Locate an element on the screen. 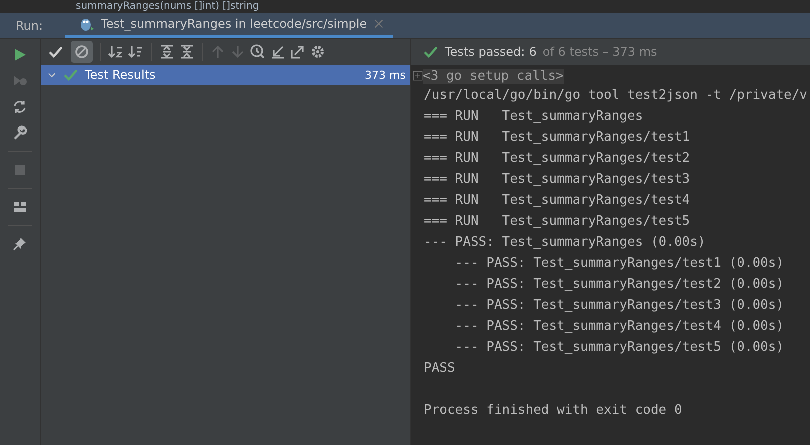  console-line: --- PASS: Test_summaryRanges/test3 (0.00s) is located at coordinates (619, 305).